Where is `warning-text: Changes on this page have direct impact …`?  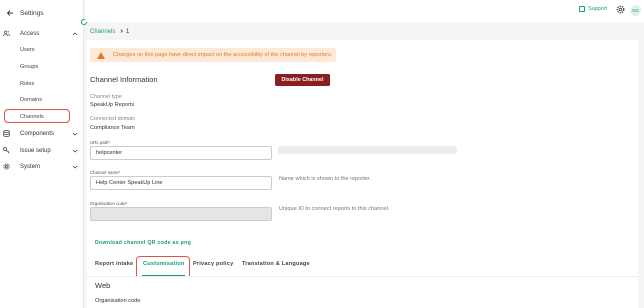 warning-text: Changes on this page have direct impact … is located at coordinates (223, 55).